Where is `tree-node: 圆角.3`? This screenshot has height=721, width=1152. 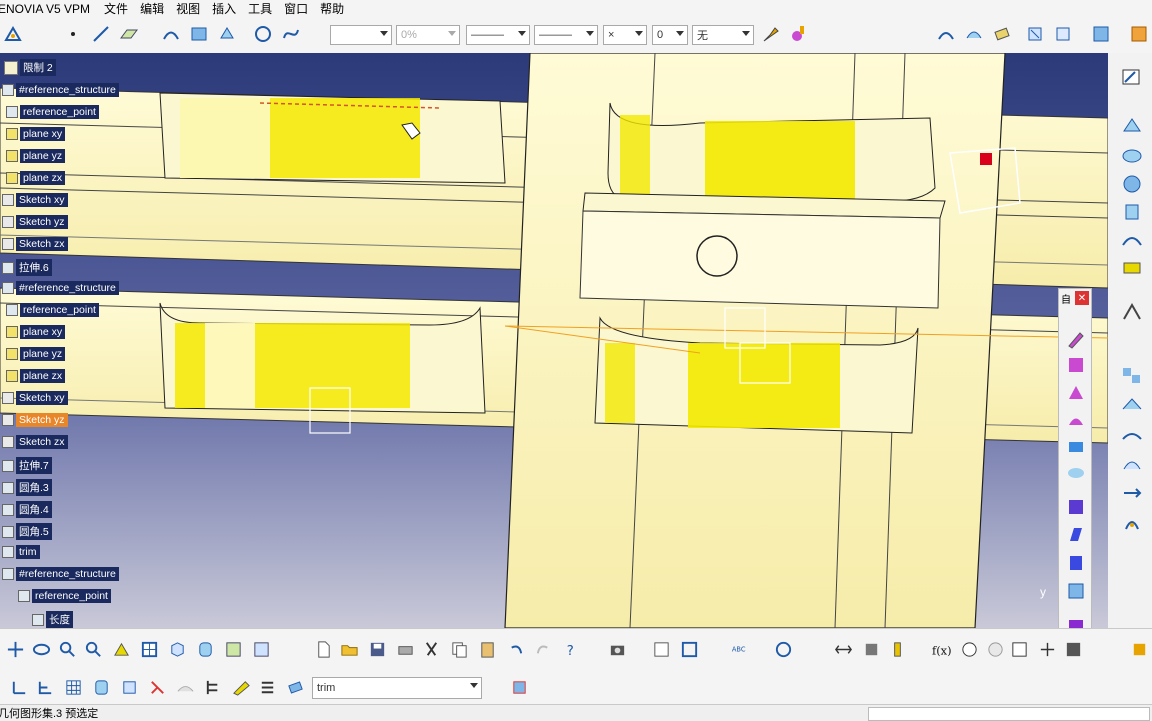
tree-node: 圆角.3 is located at coordinates (27, 487).